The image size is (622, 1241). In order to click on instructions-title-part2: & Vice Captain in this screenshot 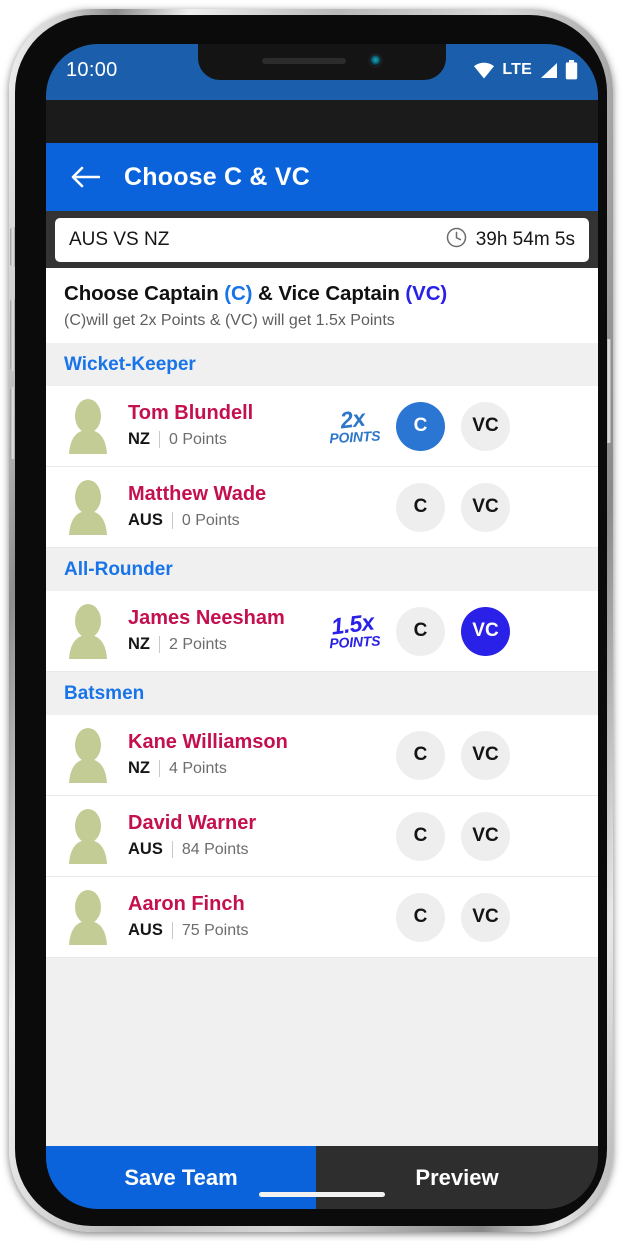, I will do `click(329, 293)`.